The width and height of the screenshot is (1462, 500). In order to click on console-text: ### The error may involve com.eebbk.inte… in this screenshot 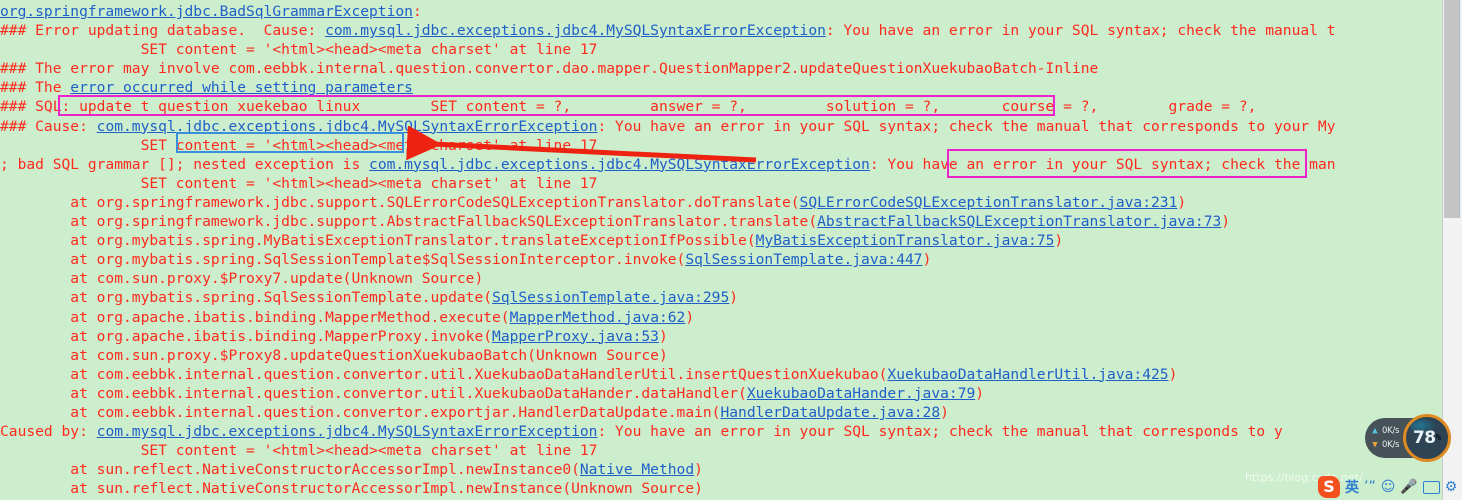, I will do `click(549, 69)`.